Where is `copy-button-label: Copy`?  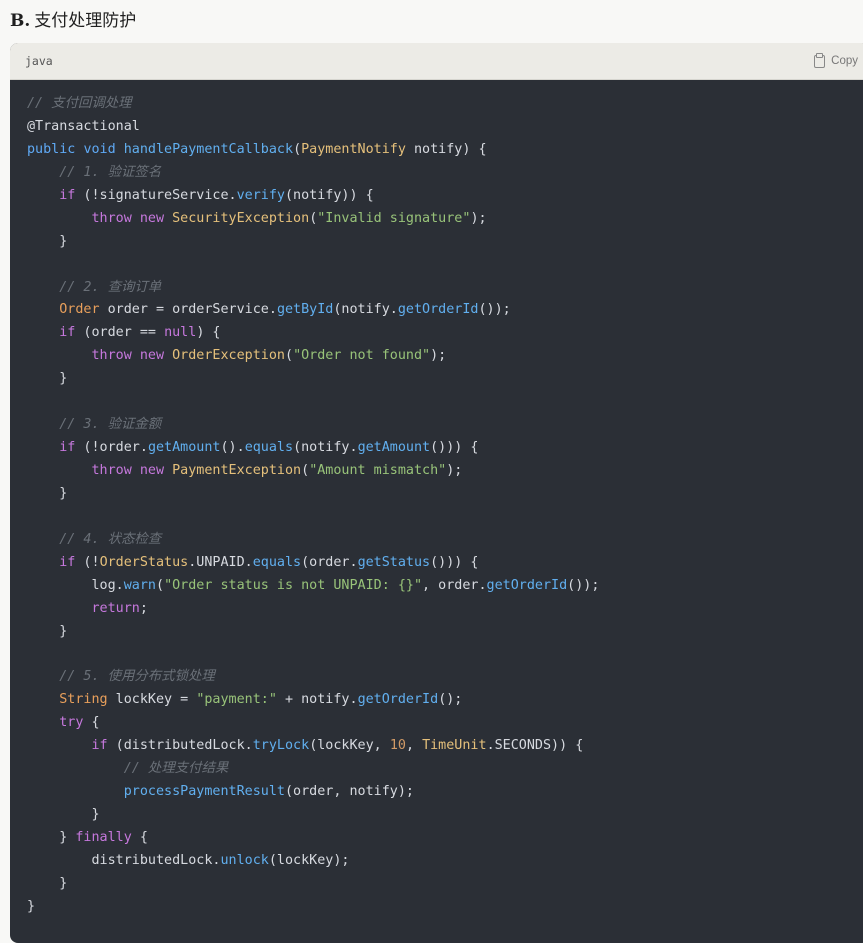 copy-button-label: Copy is located at coordinates (844, 61).